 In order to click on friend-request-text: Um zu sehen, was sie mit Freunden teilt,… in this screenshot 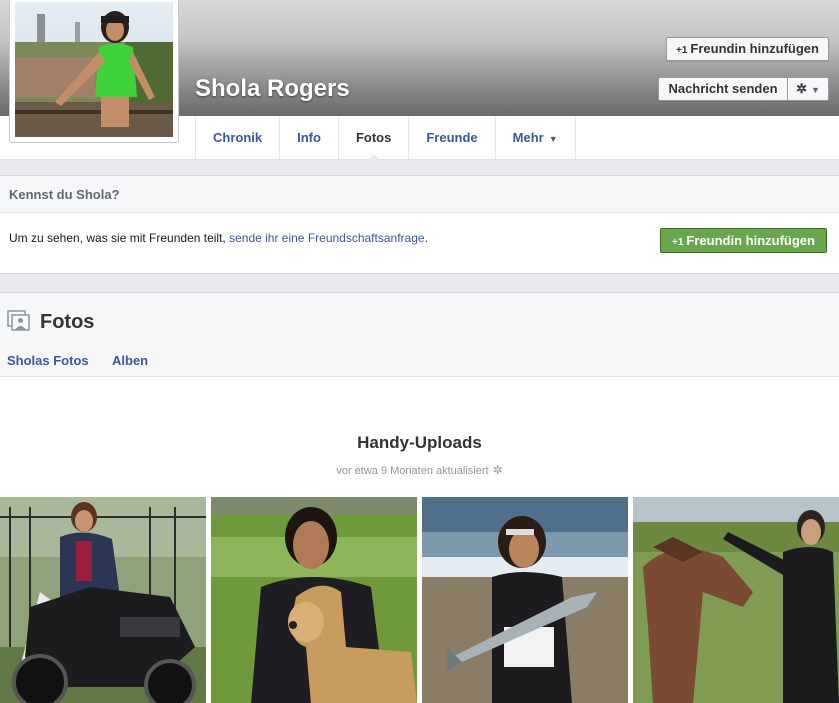, I will do `click(218, 238)`.